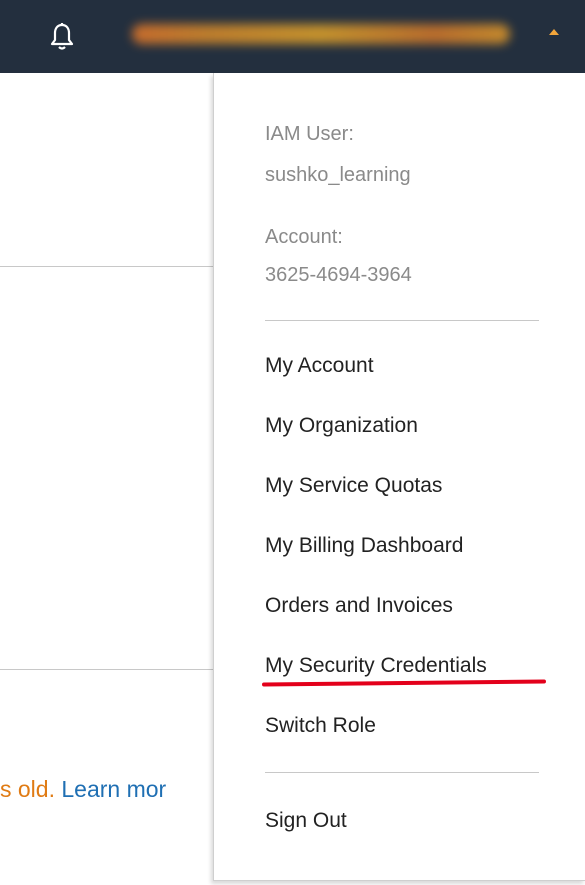 The height and width of the screenshot is (885, 585). I want to click on sign-out-button: Sign Out, so click(306, 821).